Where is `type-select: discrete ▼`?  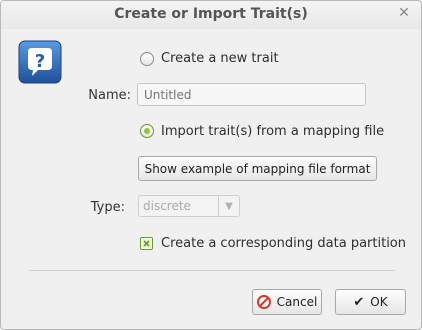
type-select: discrete ▼ is located at coordinates (189, 206).